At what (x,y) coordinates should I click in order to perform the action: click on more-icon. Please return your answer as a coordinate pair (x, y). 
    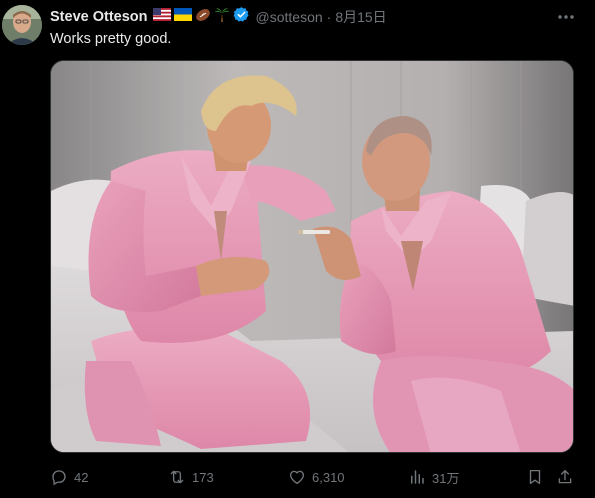
    Looking at the image, I should click on (566, 17).